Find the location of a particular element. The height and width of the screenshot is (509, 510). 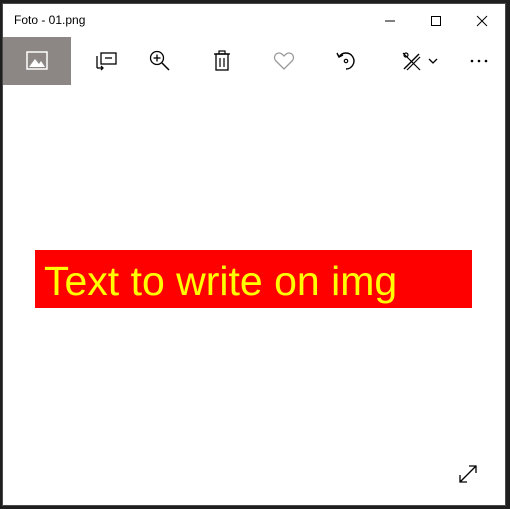

zoom-in-icon is located at coordinates (159, 60).